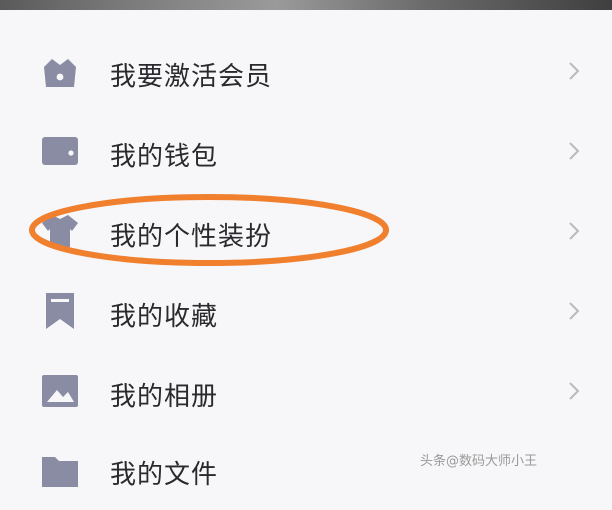  Describe the element at coordinates (60, 73) in the screenshot. I see `crown-icon` at that location.